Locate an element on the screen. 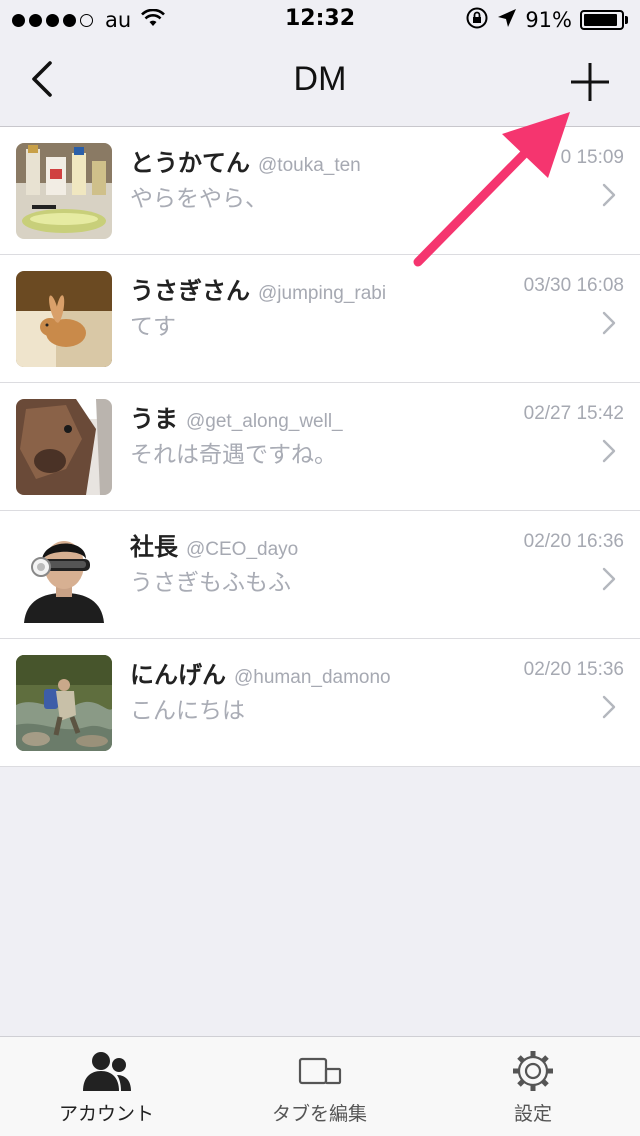  dm-sender: 社長 @CEO_dayo is located at coordinates (214, 544).